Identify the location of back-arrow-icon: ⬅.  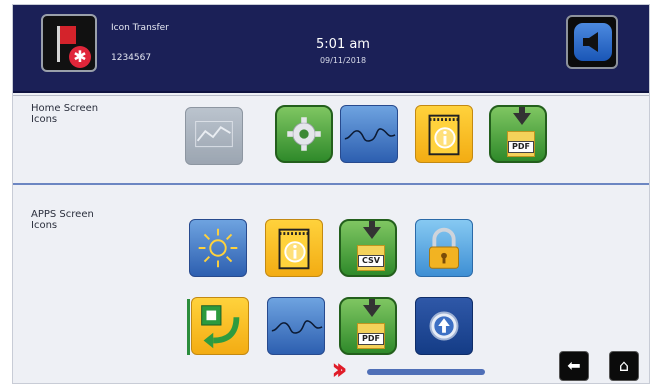
(574, 365).